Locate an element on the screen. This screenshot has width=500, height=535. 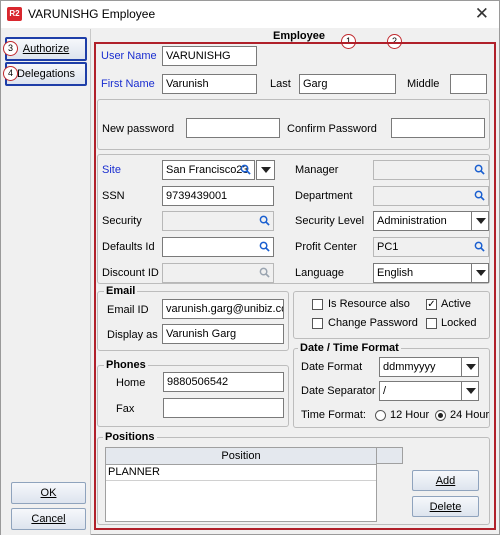
phones-group-title: Phones is located at coordinates (126, 365).